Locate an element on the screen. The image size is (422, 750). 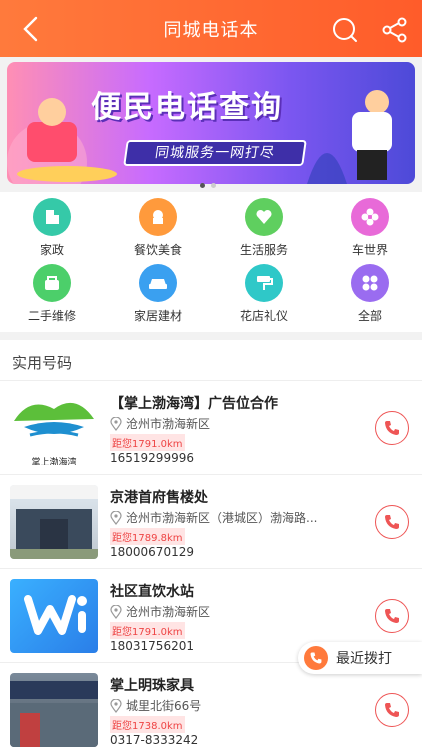
category-florist: 花店礼仪 is located at coordinates (264, 294).